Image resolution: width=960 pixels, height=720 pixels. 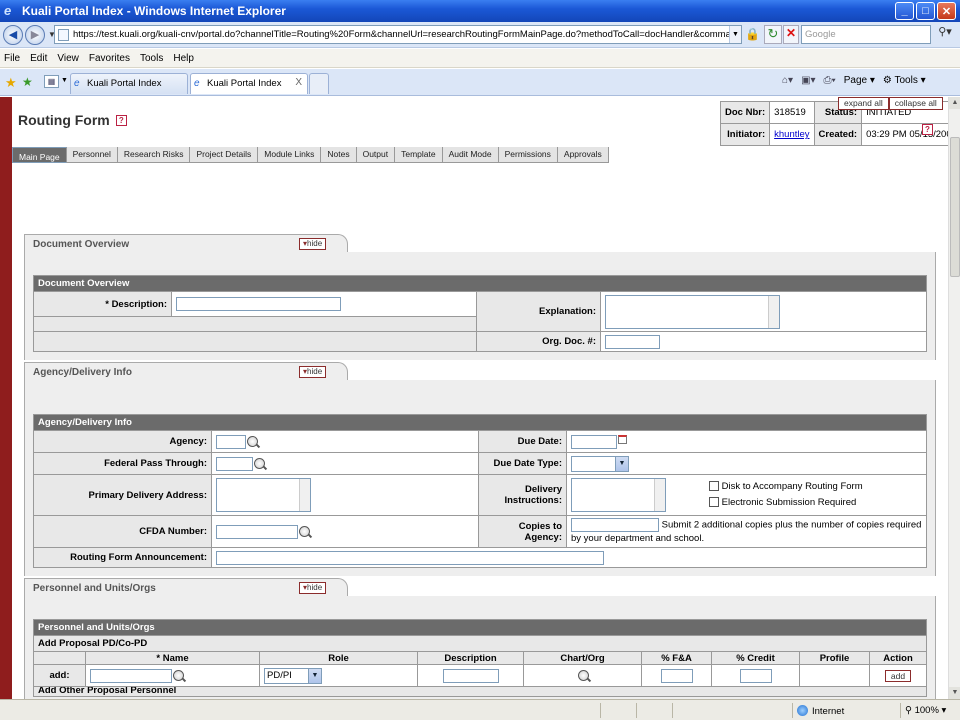 I want to click on home-icon: ⌂▾, so click(x=787, y=80).